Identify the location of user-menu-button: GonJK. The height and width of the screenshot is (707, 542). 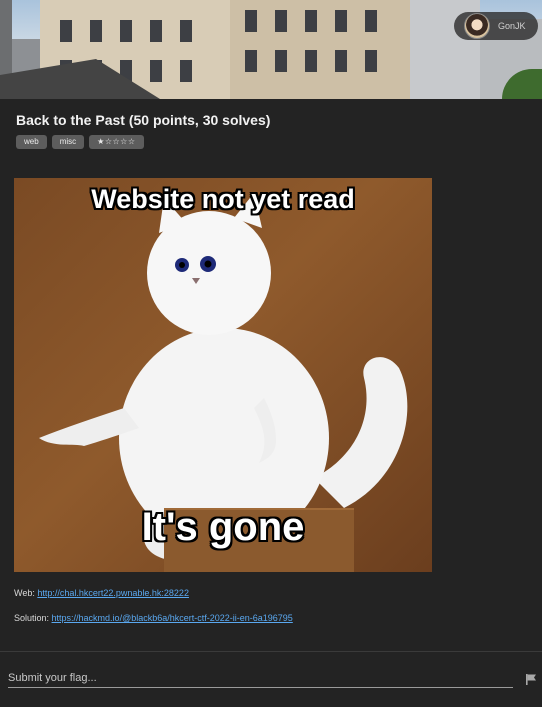
(496, 26).